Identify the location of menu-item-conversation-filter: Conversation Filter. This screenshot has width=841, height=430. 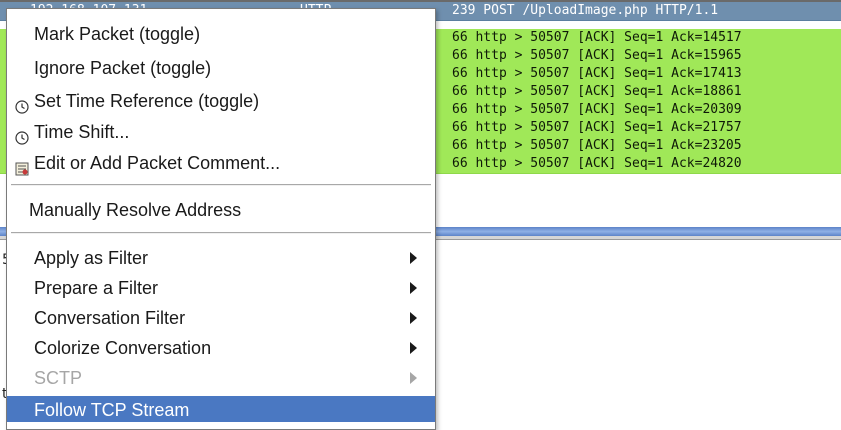
(221, 318).